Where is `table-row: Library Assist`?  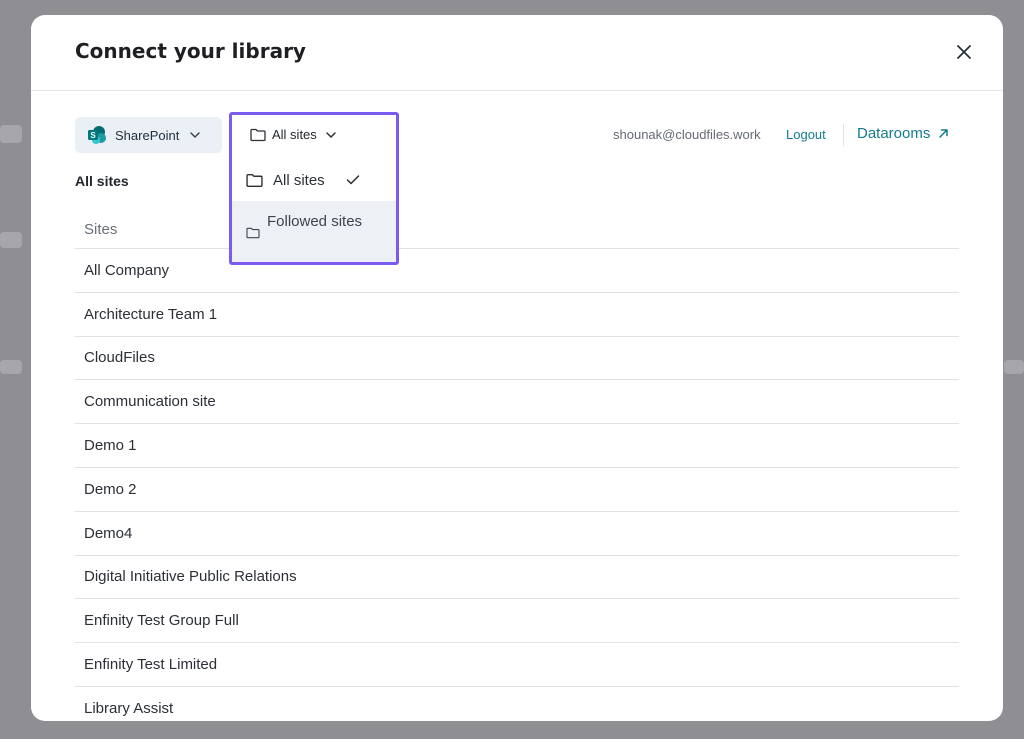 table-row: Library Assist is located at coordinates (517, 704).